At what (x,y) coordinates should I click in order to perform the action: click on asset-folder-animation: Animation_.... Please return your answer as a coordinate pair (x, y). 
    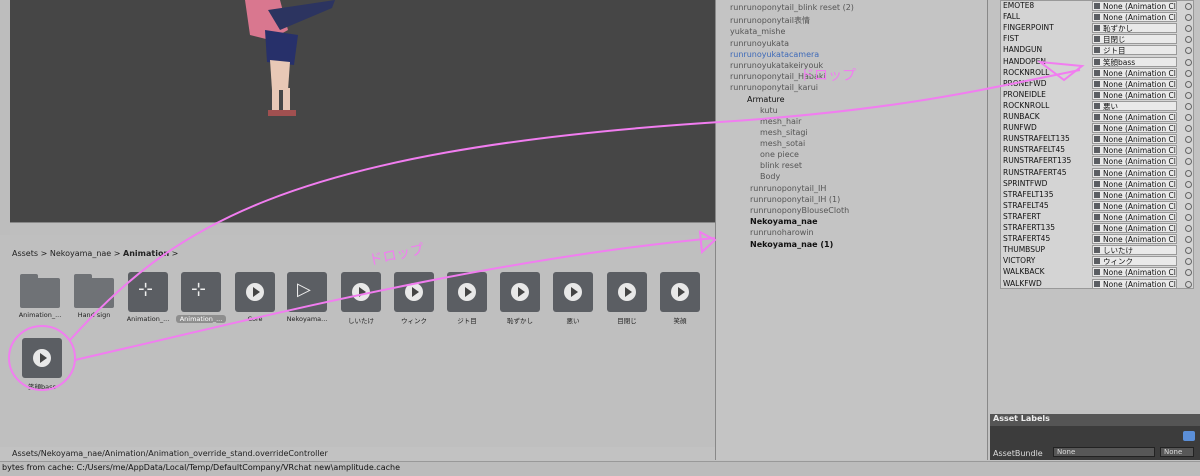
    Looking at the image, I should click on (40, 295).